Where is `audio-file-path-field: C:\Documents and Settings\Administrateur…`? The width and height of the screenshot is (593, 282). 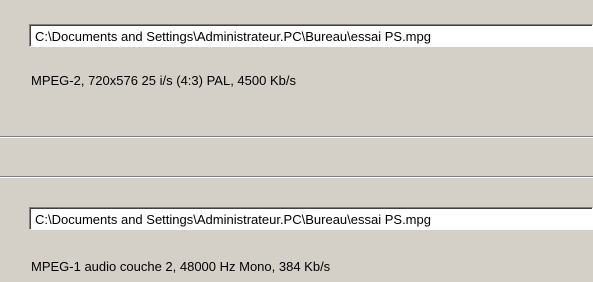 audio-file-path-field: C:\Documents and Settings\Administrateur… is located at coordinates (311, 218).